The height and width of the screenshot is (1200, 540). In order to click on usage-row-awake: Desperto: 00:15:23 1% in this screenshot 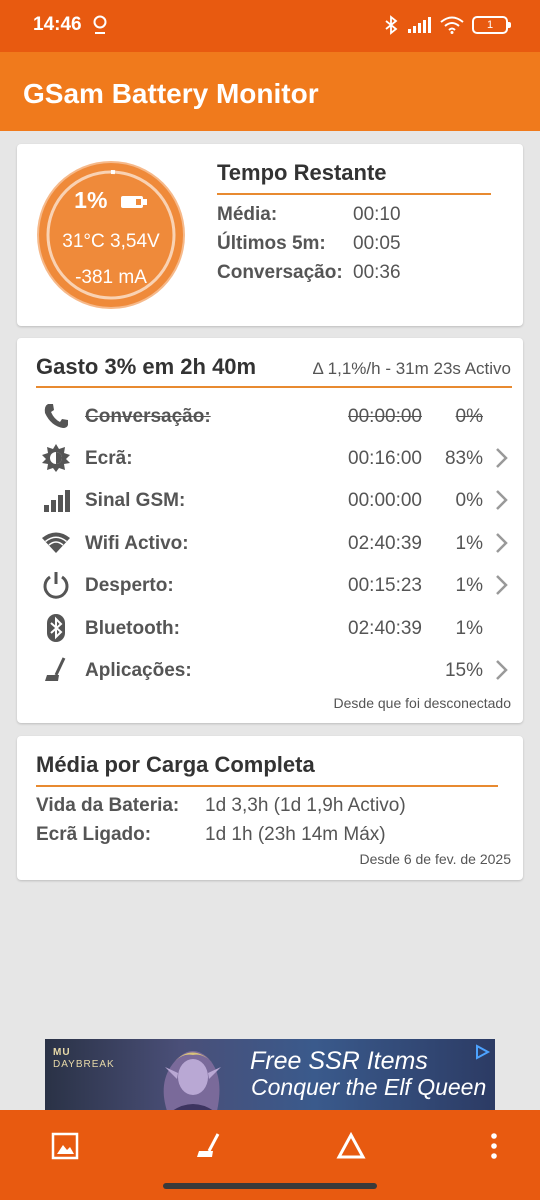, I will do `click(270, 585)`.